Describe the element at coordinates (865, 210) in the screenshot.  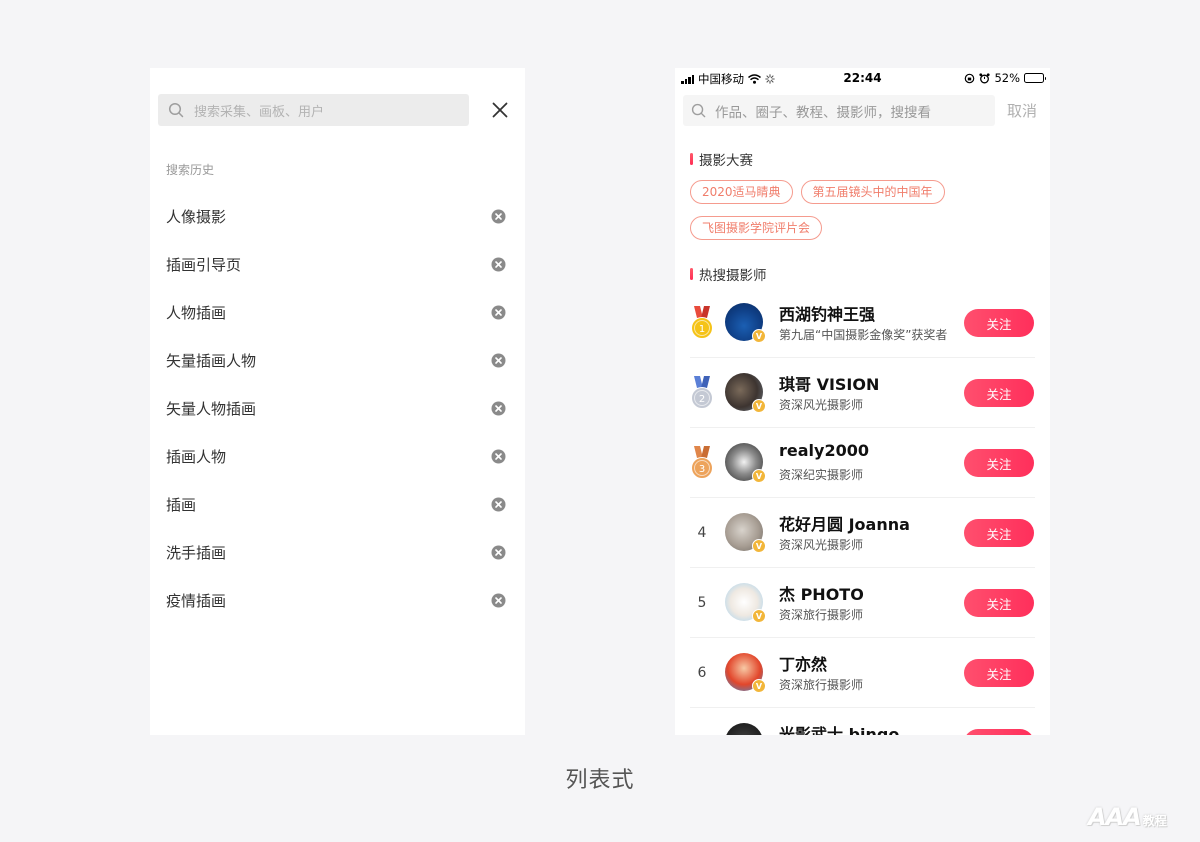
I see `contest-tags: 2020适马睛典 第五届镜头中的中国年飞图摄影学院评片会` at that location.